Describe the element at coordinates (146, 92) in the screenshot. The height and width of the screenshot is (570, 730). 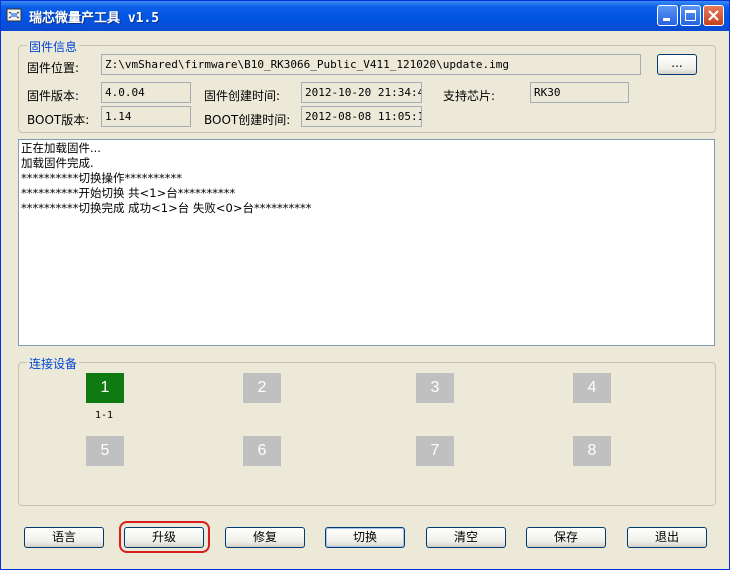
I see `firmware-version-field: 4.0.04` at that location.